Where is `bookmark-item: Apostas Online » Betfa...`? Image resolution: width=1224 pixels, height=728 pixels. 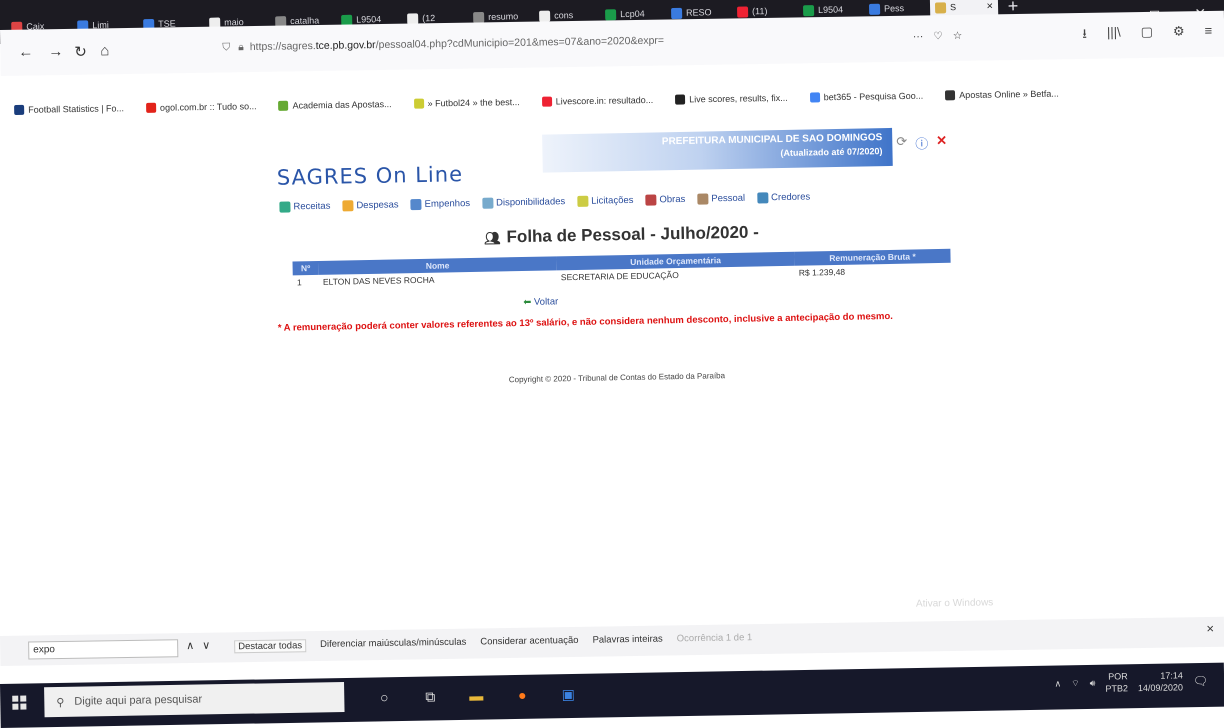
bookmark-item: Apostas Online » Betfa... is located at coordinates (1002, 95).